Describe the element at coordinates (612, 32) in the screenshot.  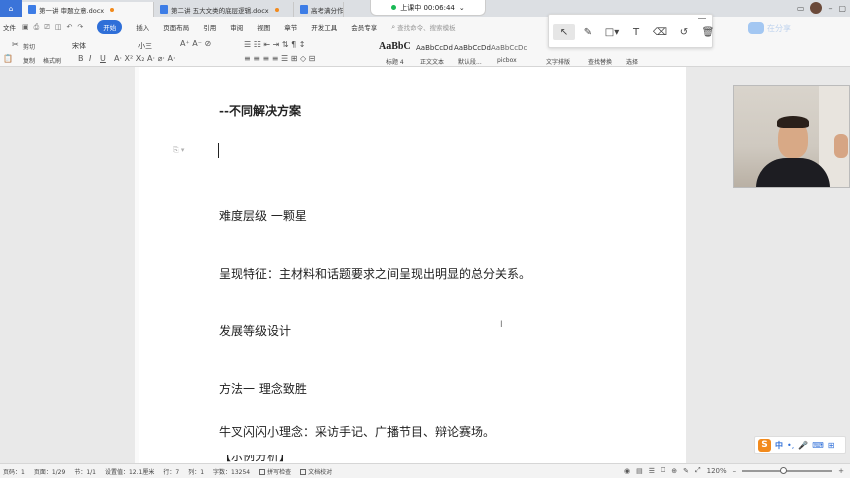
I see `rectangle-icon: □▾` at that location.